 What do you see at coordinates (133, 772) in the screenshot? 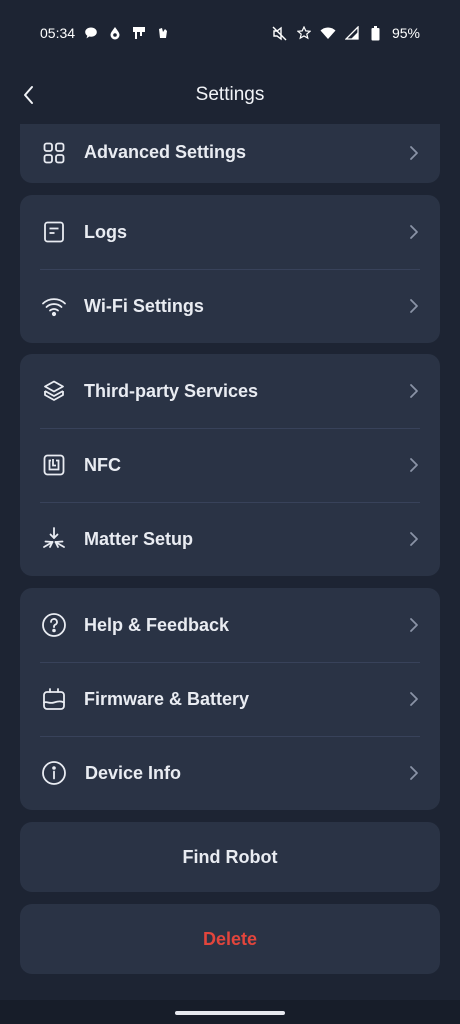
I see `device-info-label: Device Info` at bounding box center [133, 772].